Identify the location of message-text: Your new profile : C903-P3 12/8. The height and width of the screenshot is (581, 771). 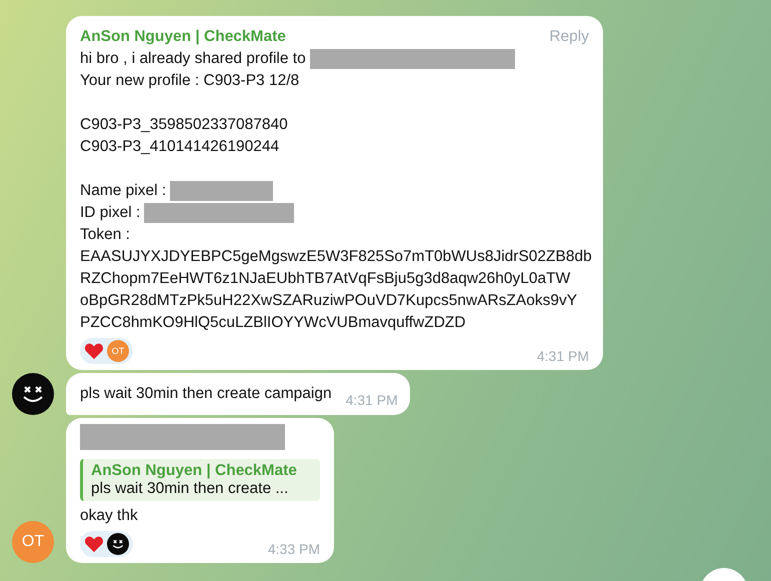
(190, 81).